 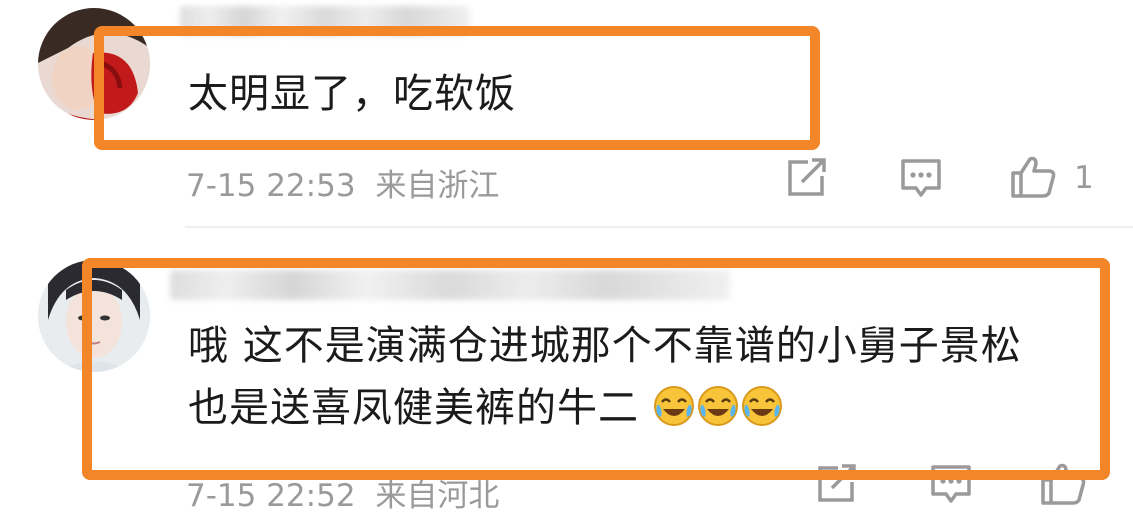 I want to click on like-count: 1, so click(x=1084, y=178).